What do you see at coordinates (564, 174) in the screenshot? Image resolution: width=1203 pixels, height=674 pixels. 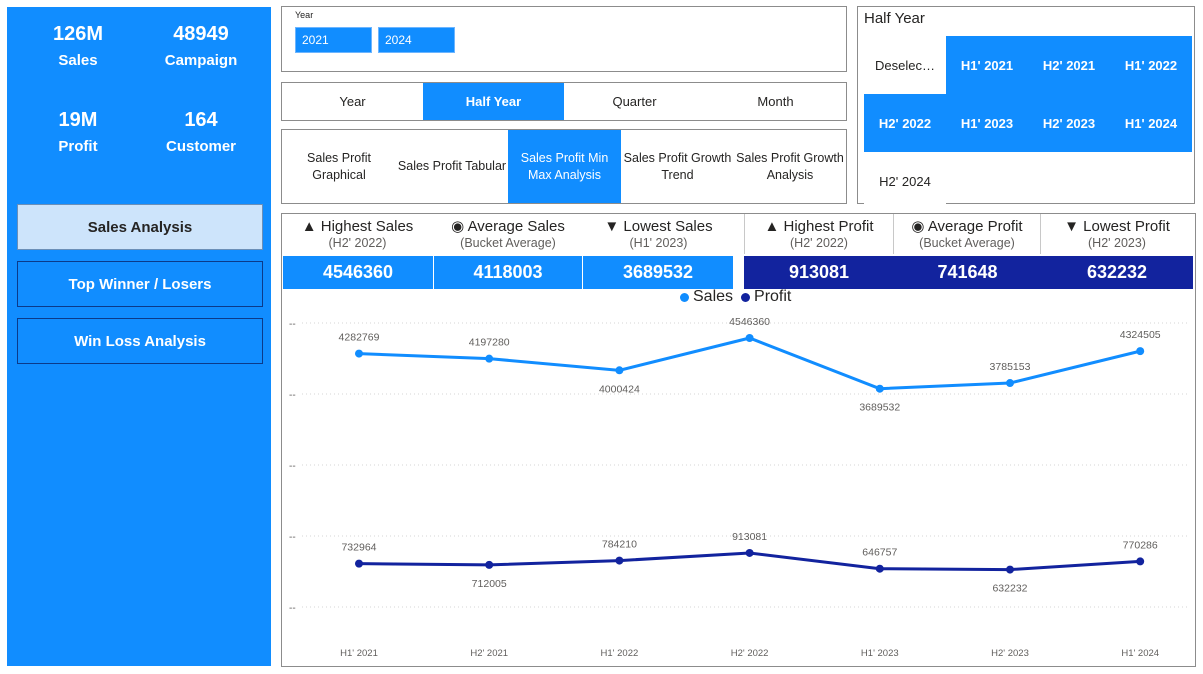 I see `tab-label: Max Analysis` at bounding box center [564, 174].